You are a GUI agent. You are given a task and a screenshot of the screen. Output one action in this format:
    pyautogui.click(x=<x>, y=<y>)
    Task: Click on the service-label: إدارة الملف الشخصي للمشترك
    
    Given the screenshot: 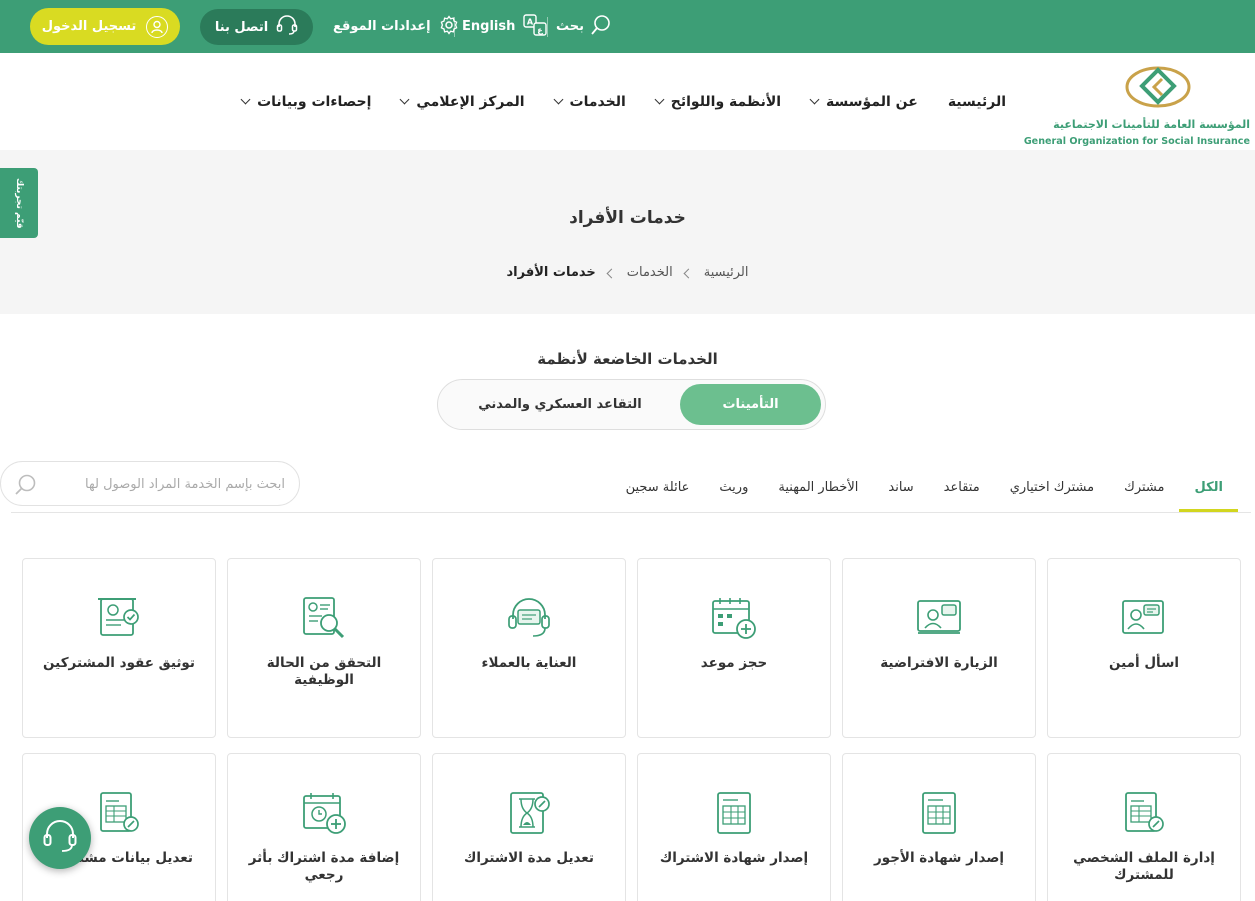 What is the action you would take?
    pyautogui.click(x=1144, y=866)
    